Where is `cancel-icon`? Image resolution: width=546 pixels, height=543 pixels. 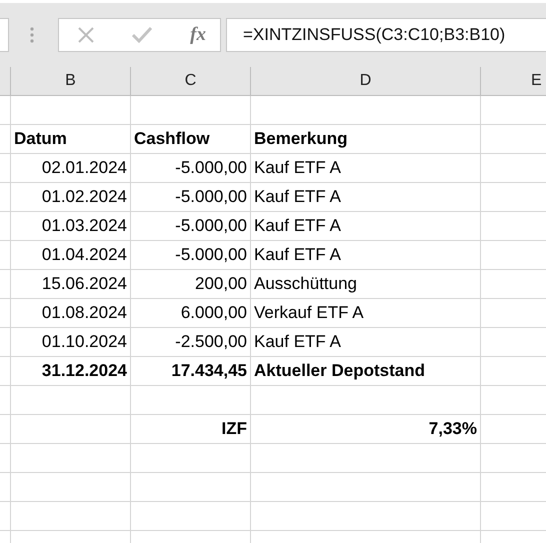
cancel-icon is located at coordinates (86, 35).